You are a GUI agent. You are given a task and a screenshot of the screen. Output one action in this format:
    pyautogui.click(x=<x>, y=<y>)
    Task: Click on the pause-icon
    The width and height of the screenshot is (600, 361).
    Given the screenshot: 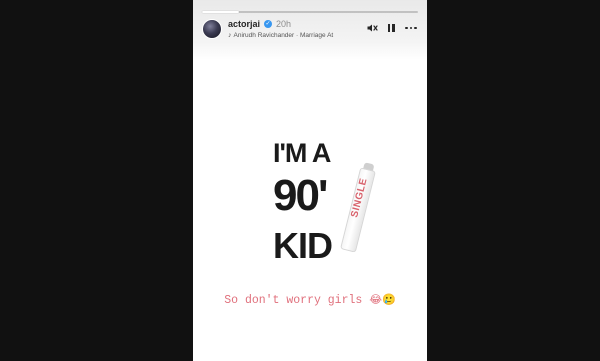 What is the action you would take?
    pyautogui.click(x=391, y=28)
    